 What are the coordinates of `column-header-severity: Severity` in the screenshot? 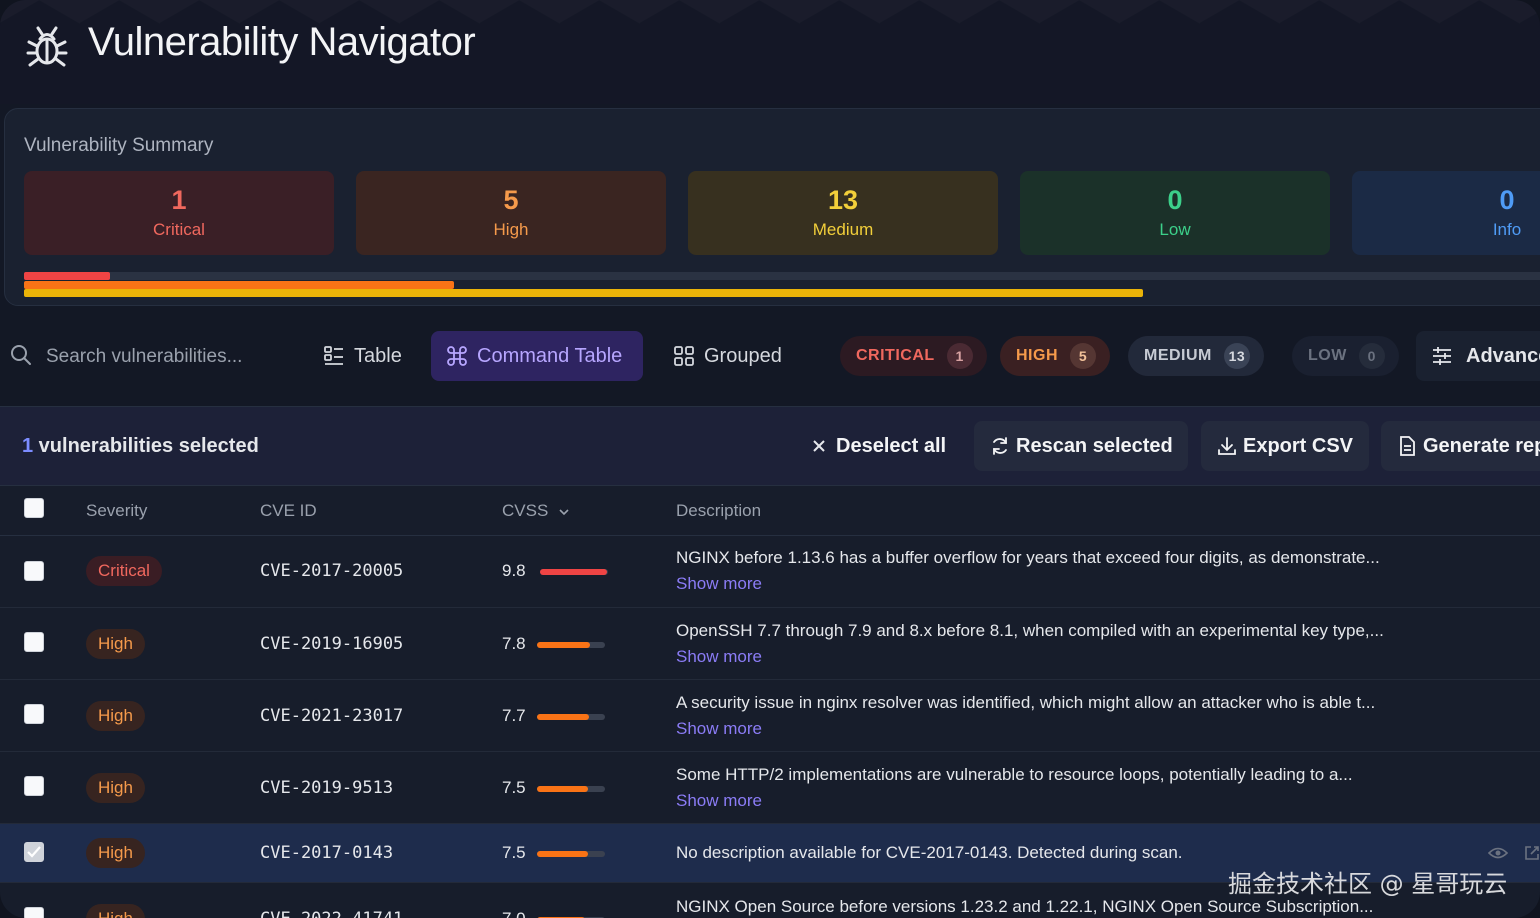 It's located at (116, 511).